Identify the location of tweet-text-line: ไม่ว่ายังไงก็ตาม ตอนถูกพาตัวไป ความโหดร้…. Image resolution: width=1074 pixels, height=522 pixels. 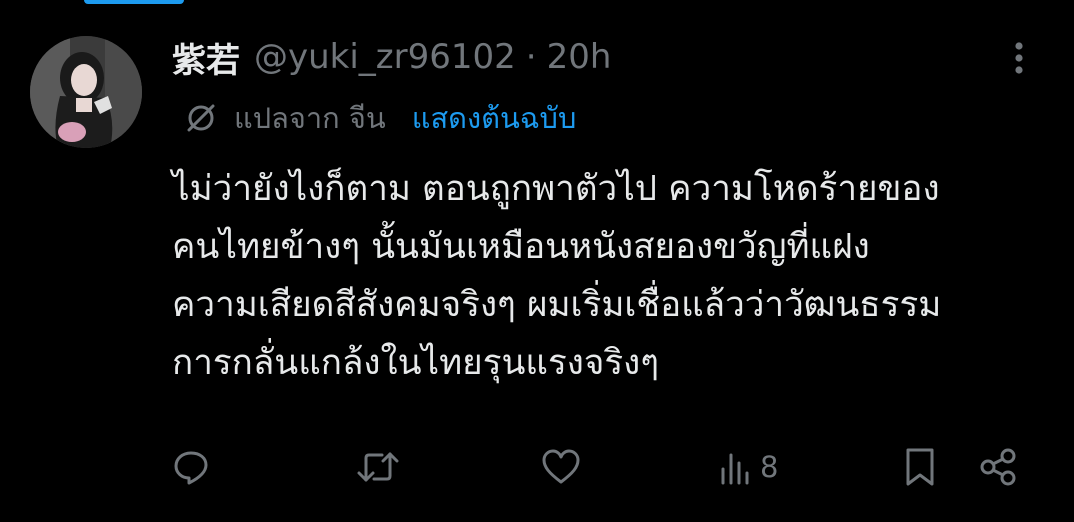
(556, 189).